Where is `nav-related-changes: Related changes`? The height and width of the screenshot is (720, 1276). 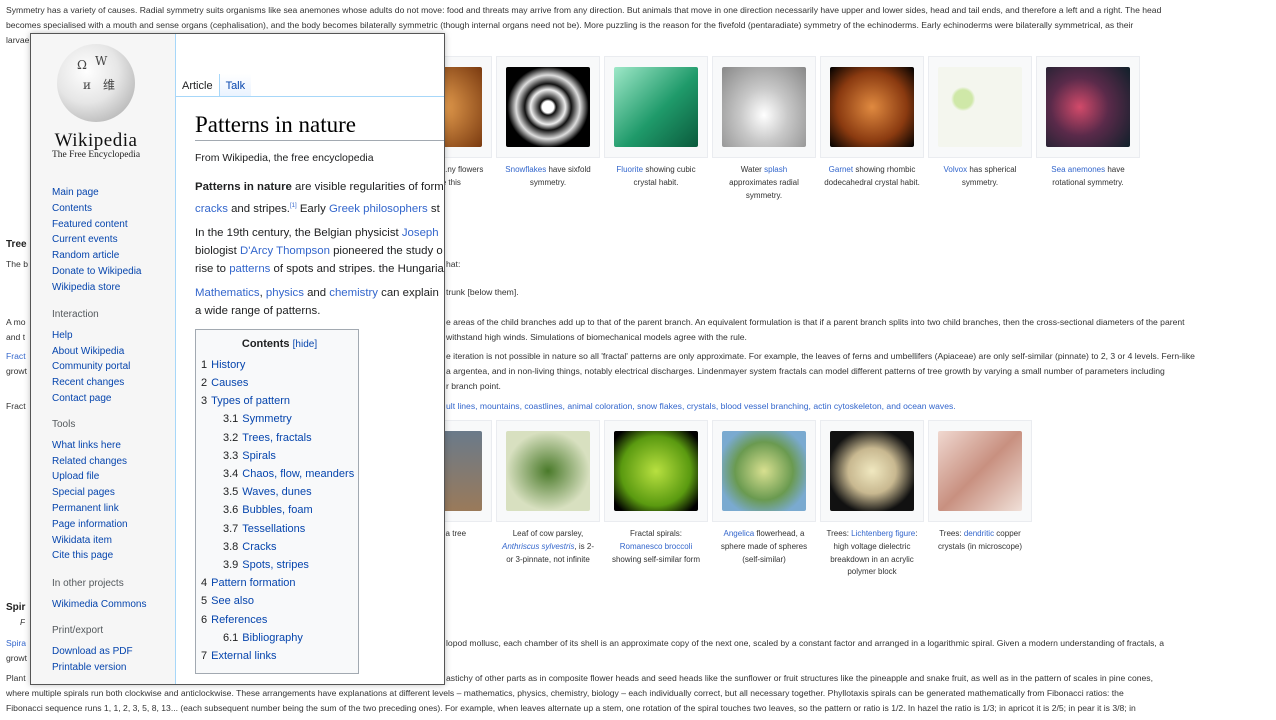 nav-related-changes: Related changes is located at coordinates (90, 462).